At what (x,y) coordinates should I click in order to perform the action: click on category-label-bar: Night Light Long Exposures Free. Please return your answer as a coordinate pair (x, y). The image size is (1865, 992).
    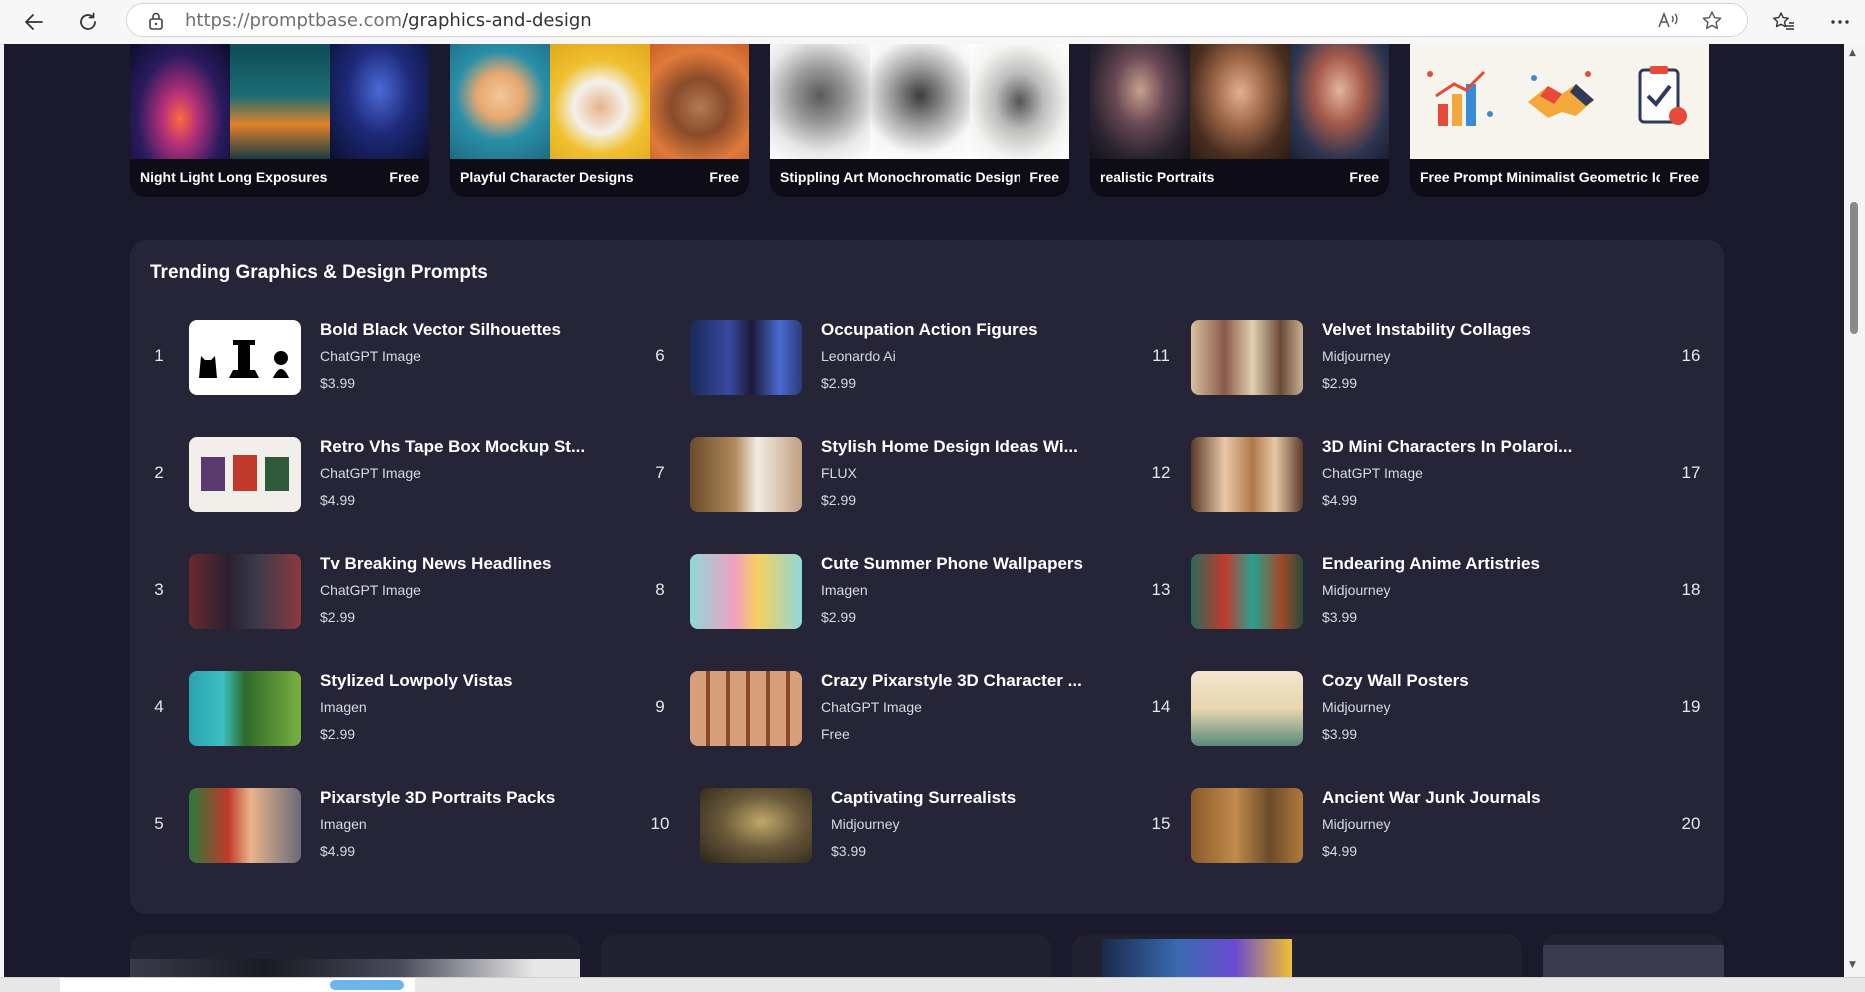
    Looking at the image, I should click on (279, 178).